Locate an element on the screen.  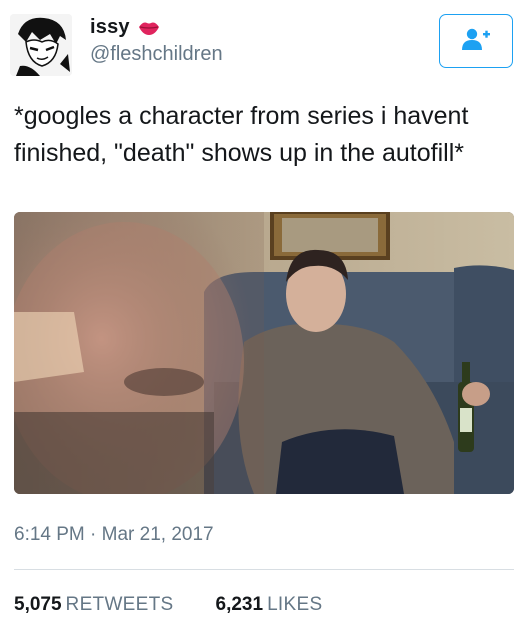
kiss-lips-icon is located at coordinates (149, 28).